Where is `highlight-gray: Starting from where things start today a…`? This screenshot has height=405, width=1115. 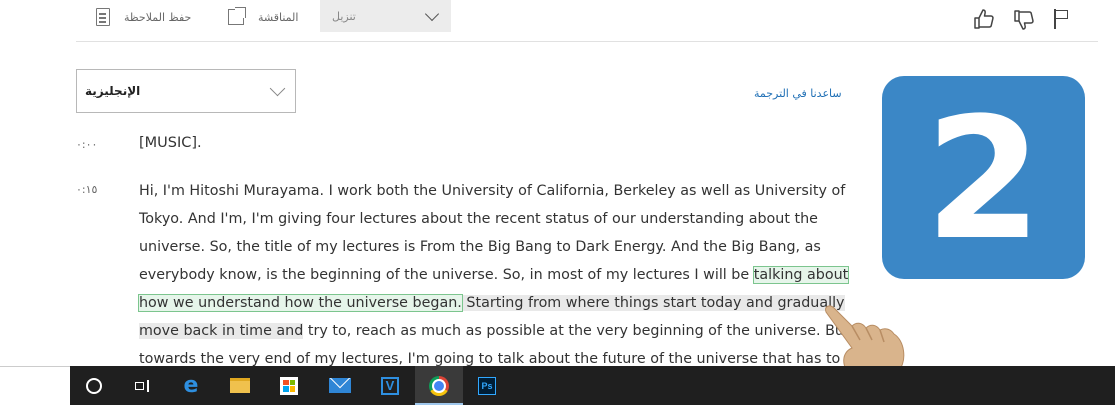
highlight-gray: Starting from where things start today a… is located at coordinates (653, 303).